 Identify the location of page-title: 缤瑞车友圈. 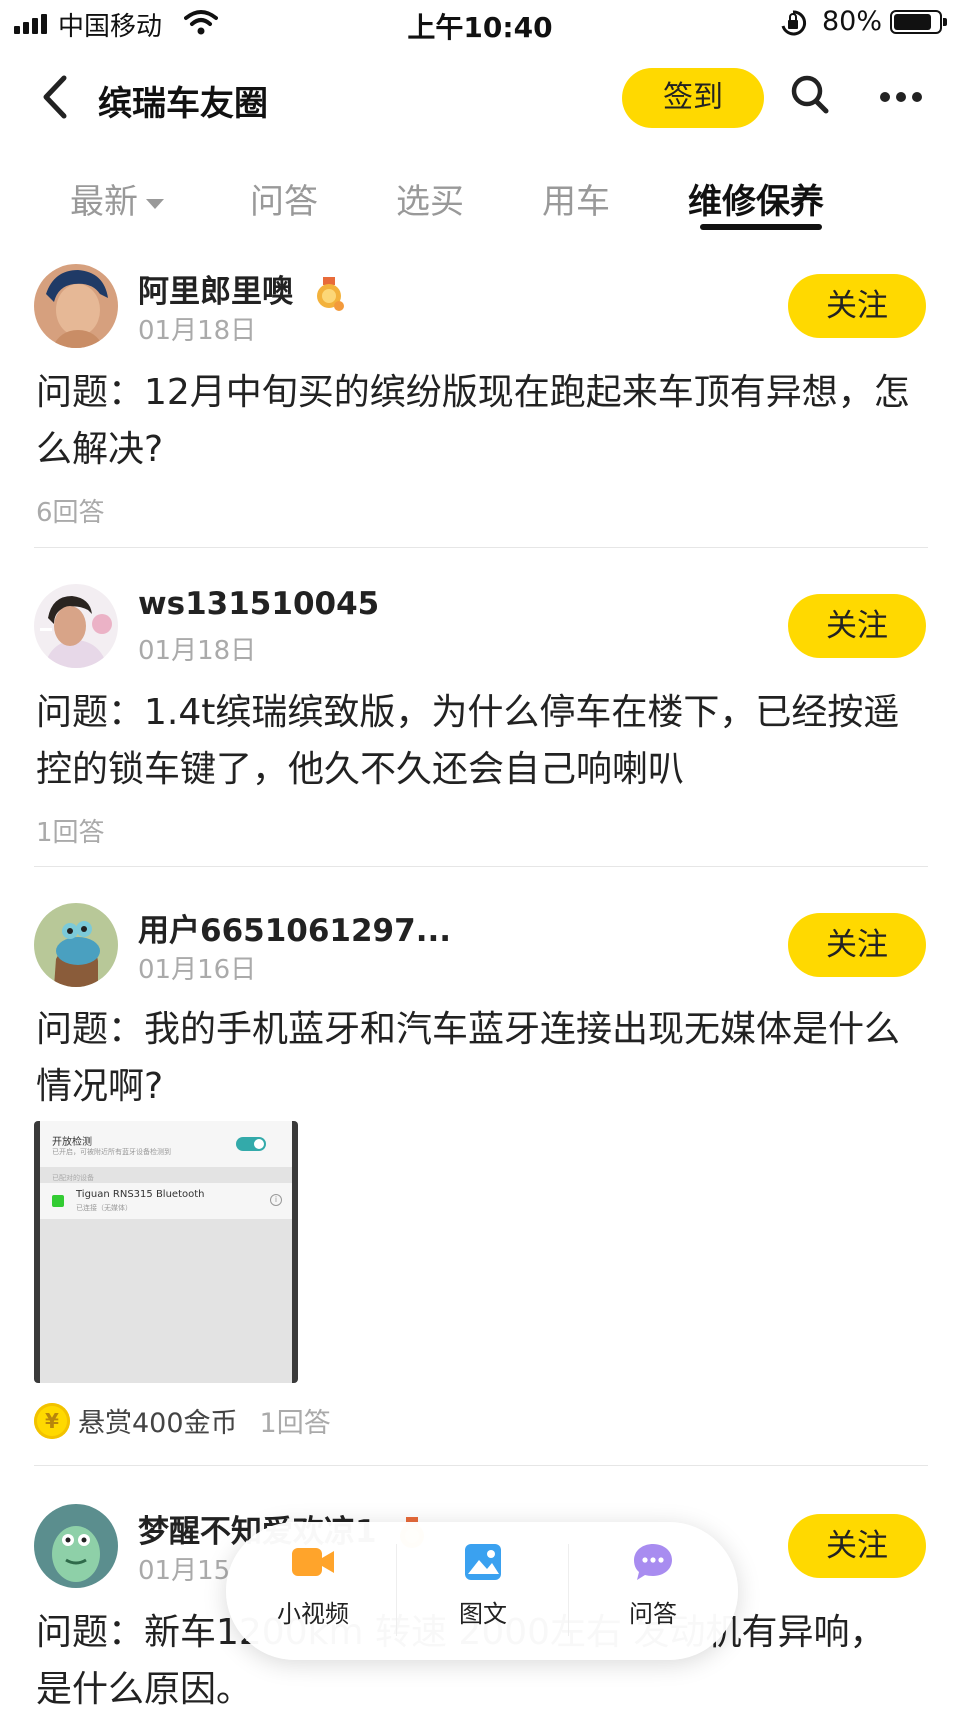
(183, 104).